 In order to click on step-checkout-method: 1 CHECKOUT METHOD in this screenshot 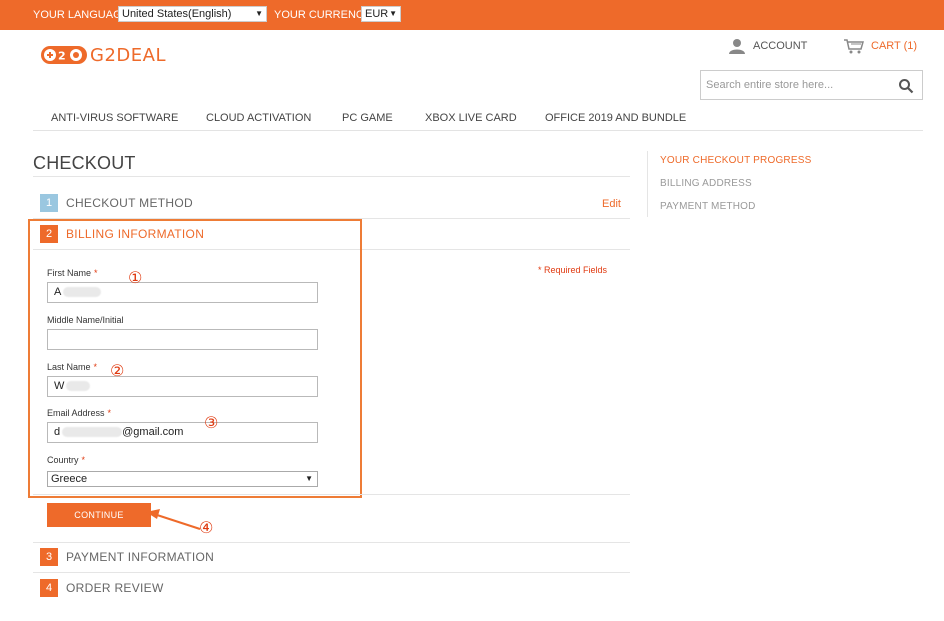, I will do `click(116, 203)`.